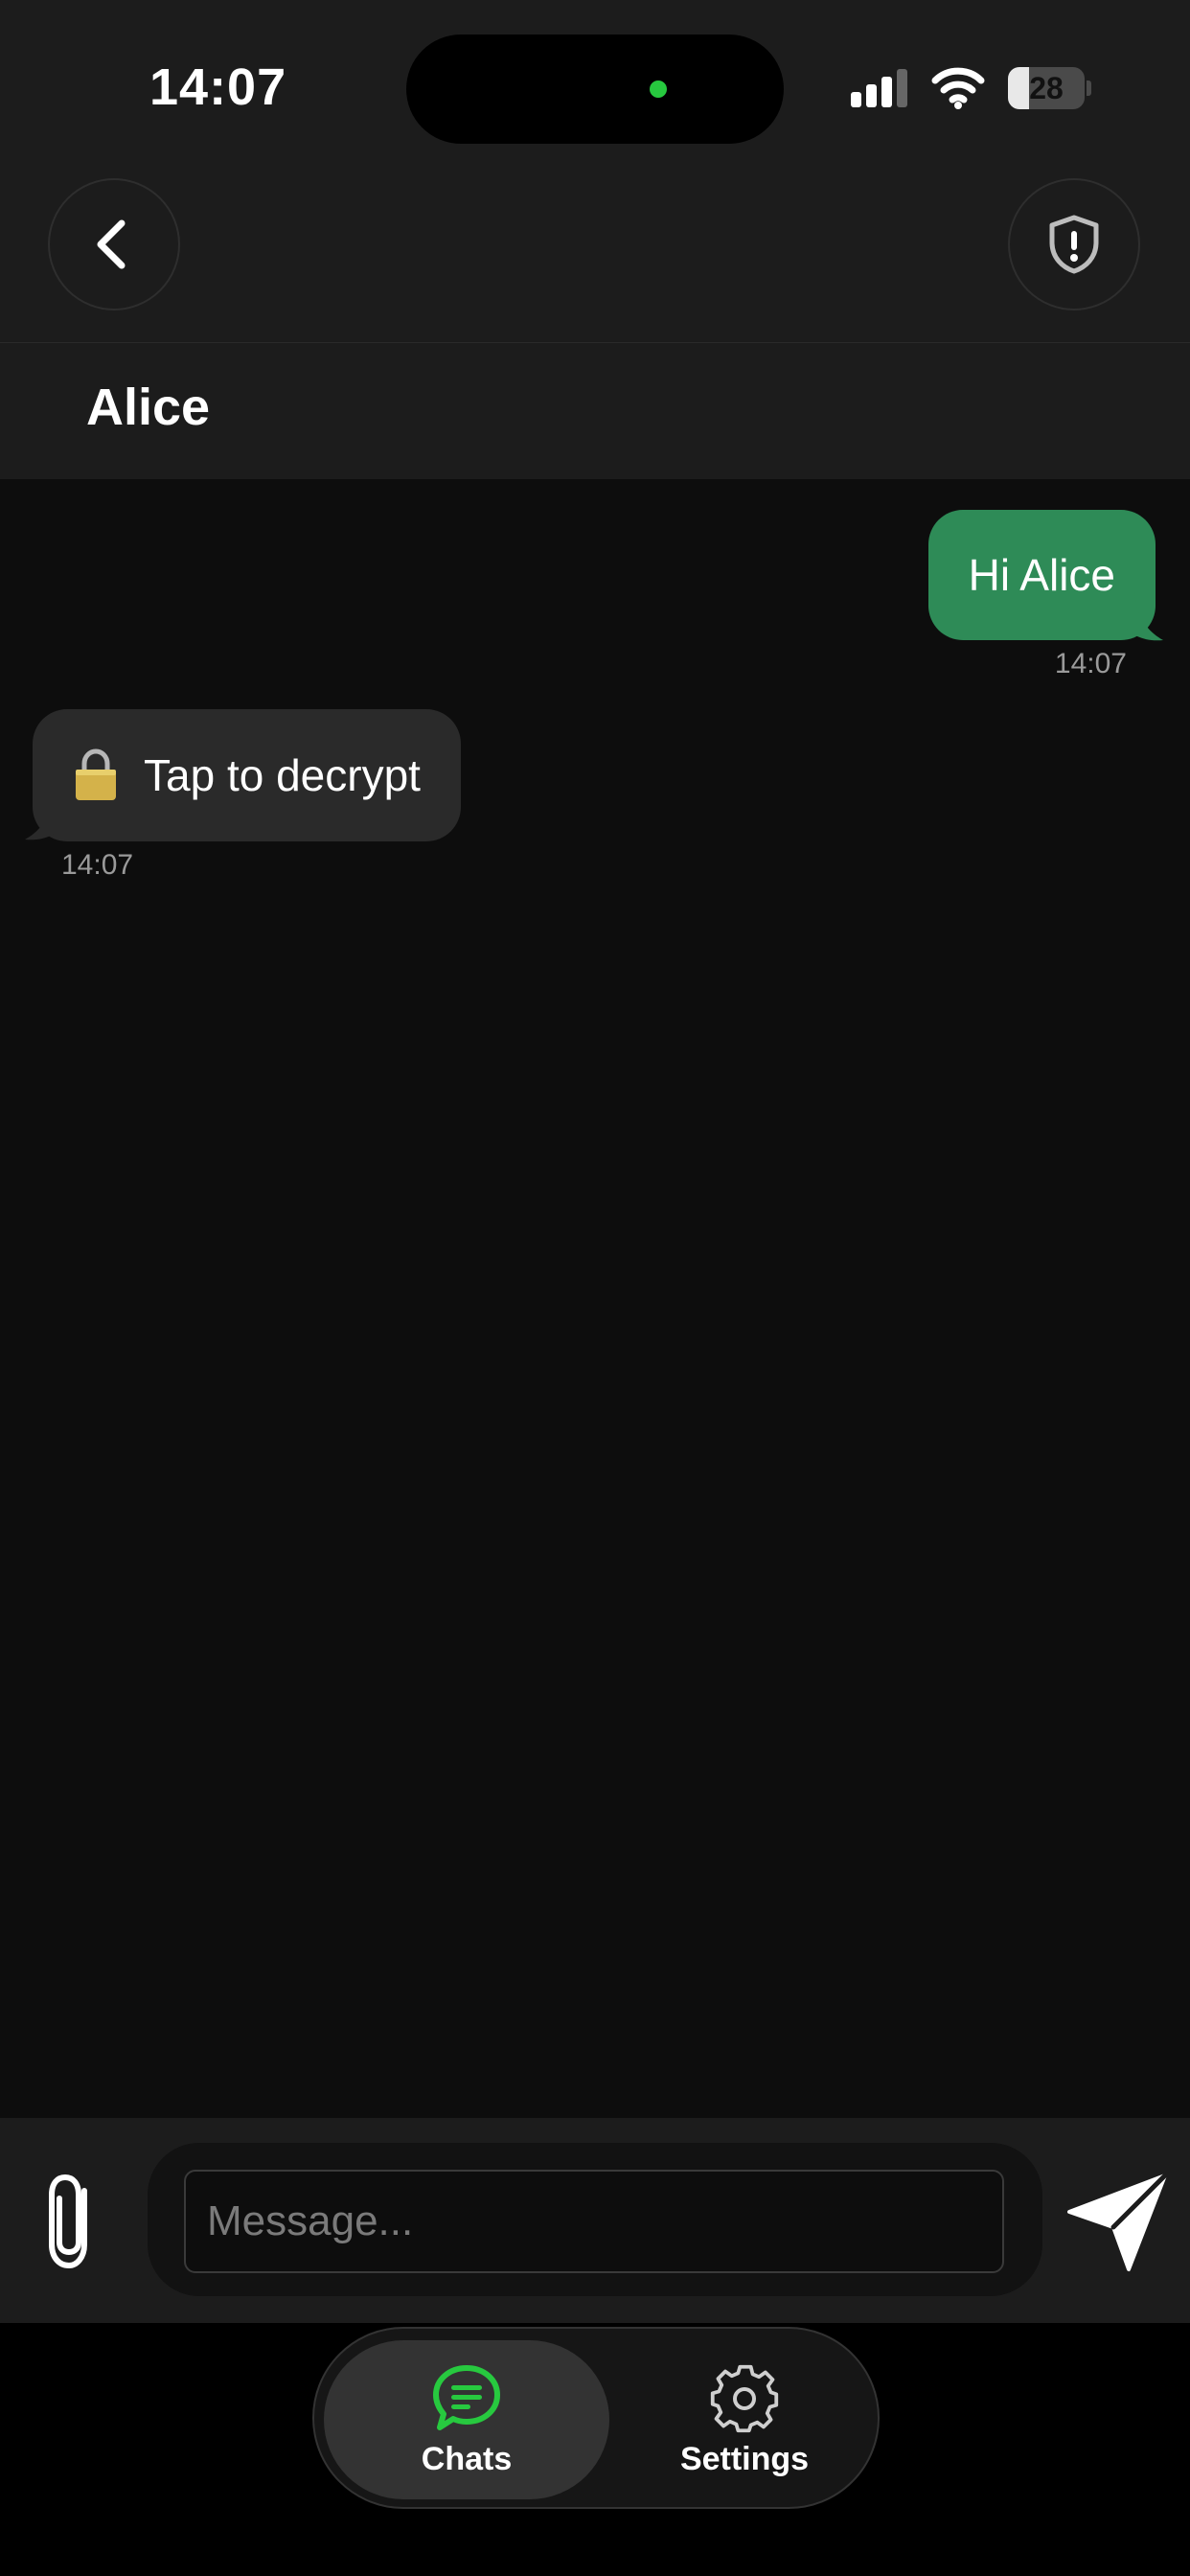  Describe the element at coordinates (595, 171) in the screenshot. I see `top-bar: 14:07 28` at that location.